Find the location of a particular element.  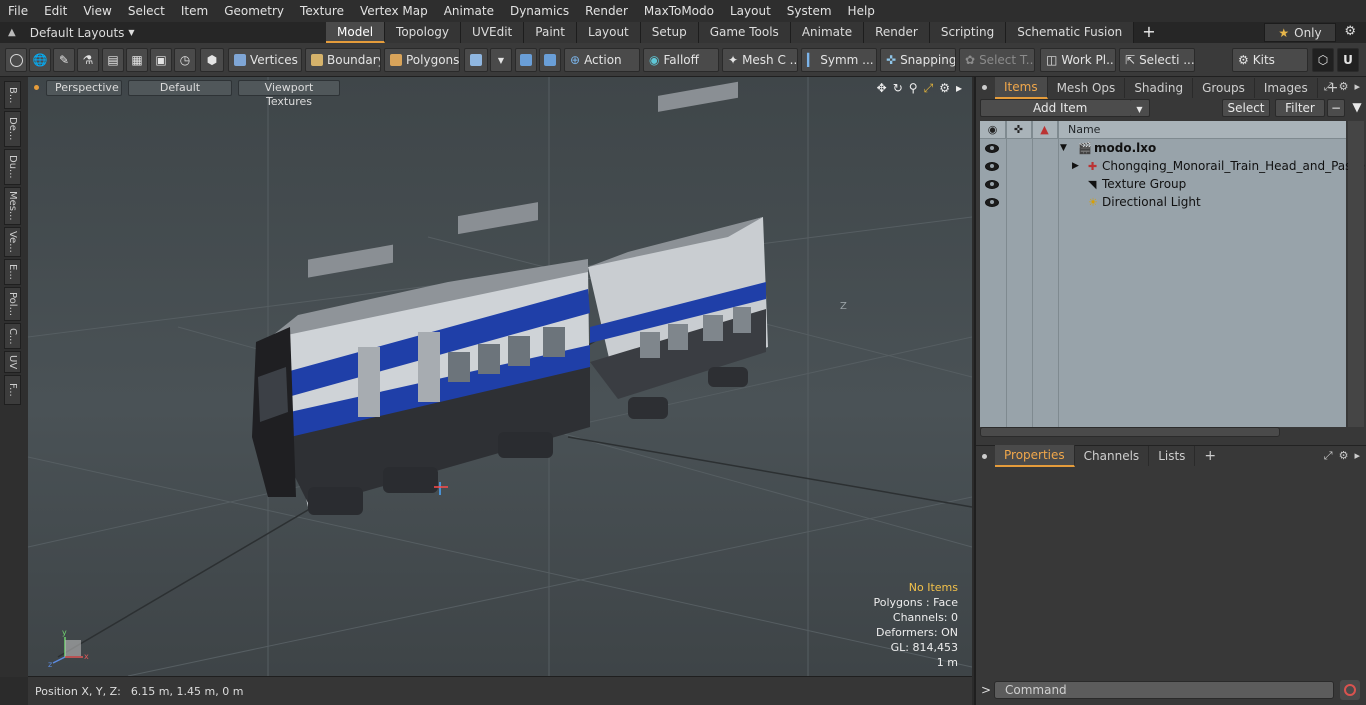

funnel-button: ▼ is located at coordinates (1357, 108).